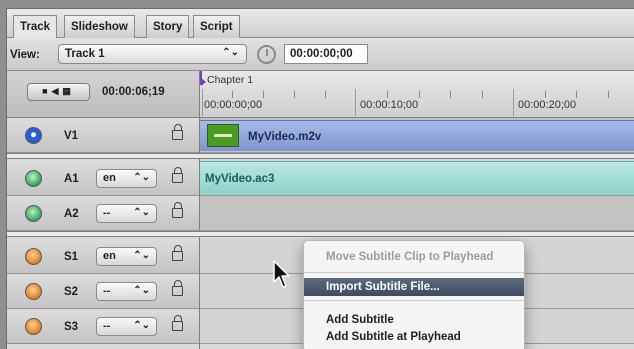 This screenshot has height=349, width=634. Describe the element at coordinates (266, 54) in the screenshot. I see `timecode-clock-icon` at that location.